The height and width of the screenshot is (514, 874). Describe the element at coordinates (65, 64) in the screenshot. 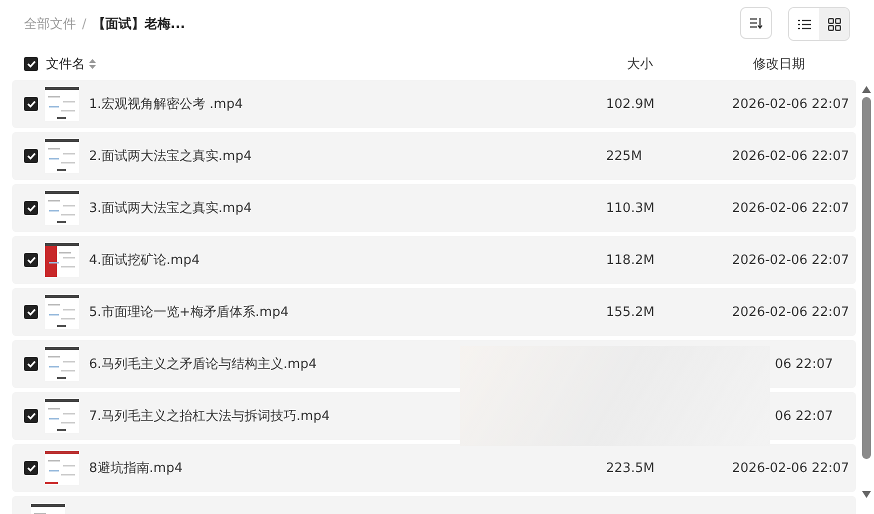

I see `name-column-header: 文件名` at that location.